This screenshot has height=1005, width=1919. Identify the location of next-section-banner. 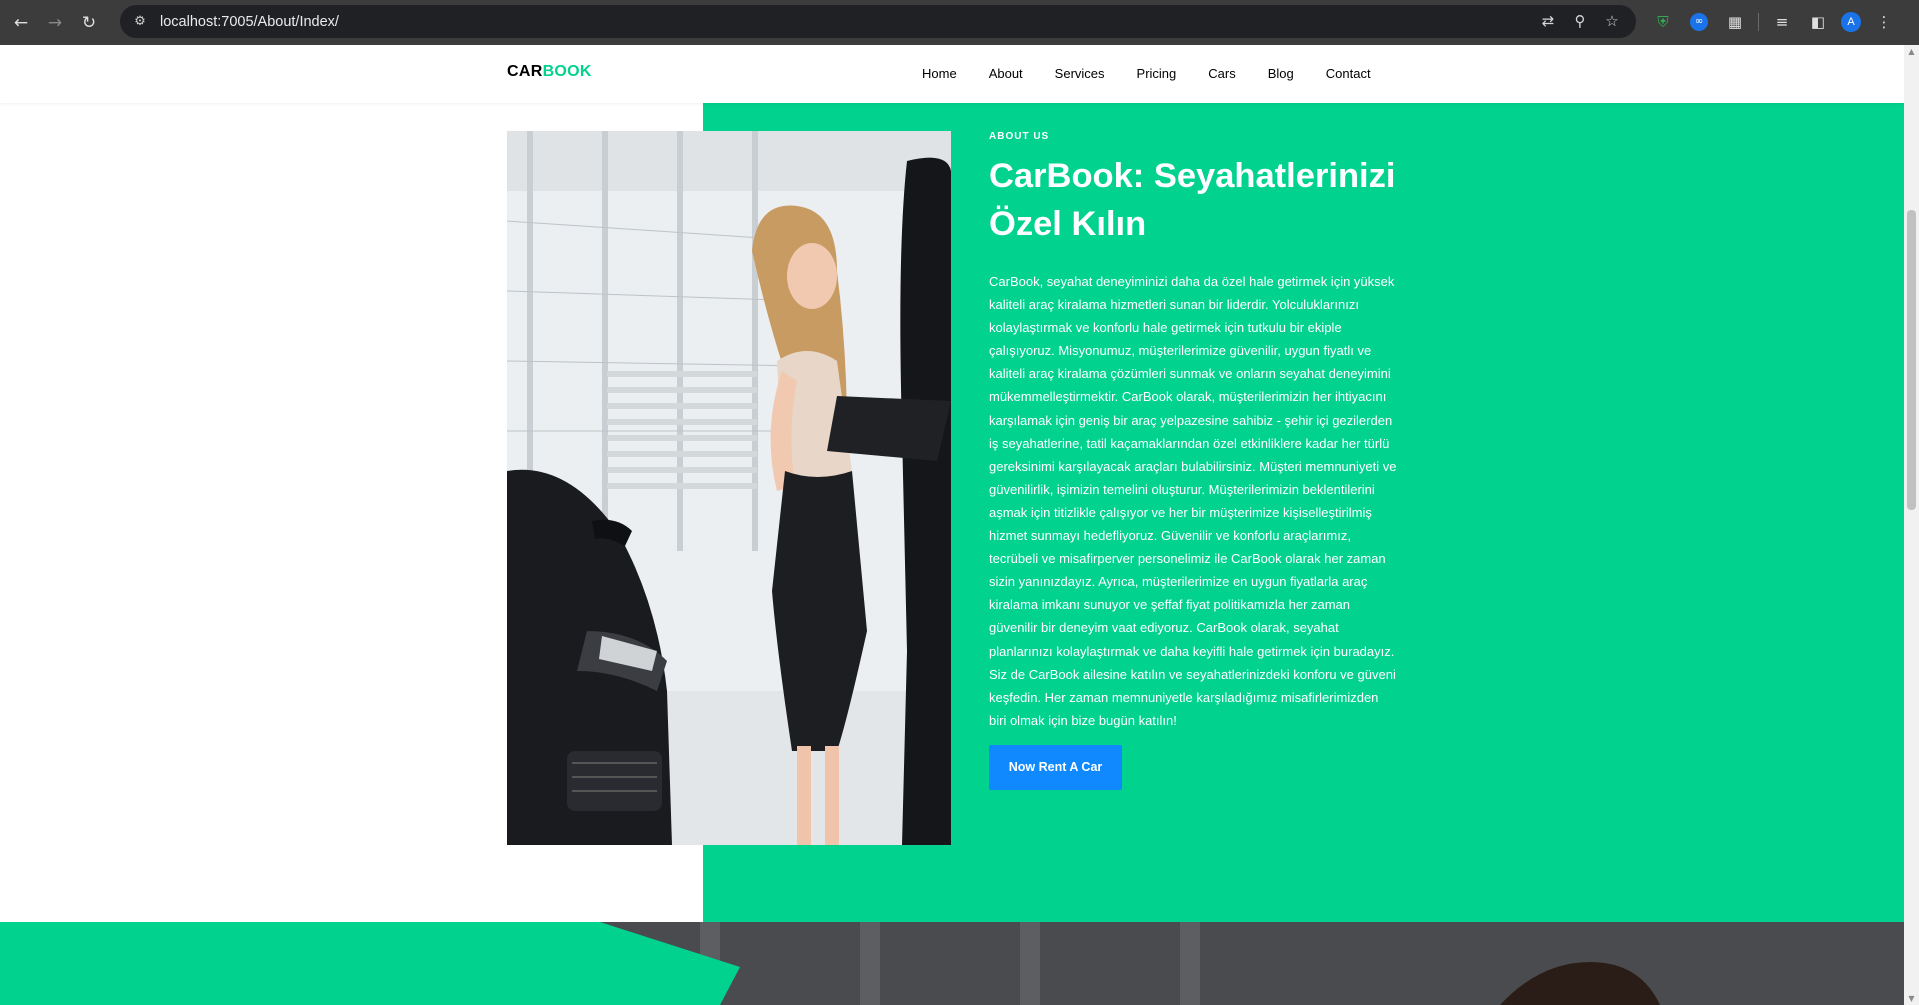
(952, 963).